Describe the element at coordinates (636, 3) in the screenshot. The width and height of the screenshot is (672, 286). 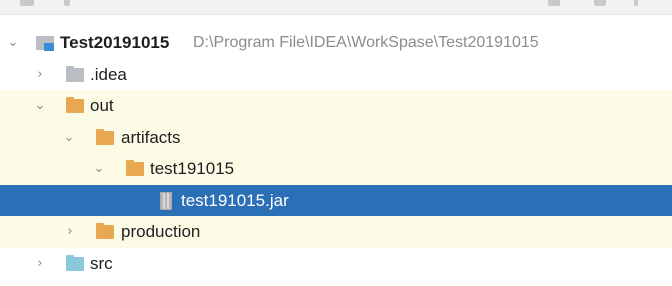
I see `divider-icon` at that location.